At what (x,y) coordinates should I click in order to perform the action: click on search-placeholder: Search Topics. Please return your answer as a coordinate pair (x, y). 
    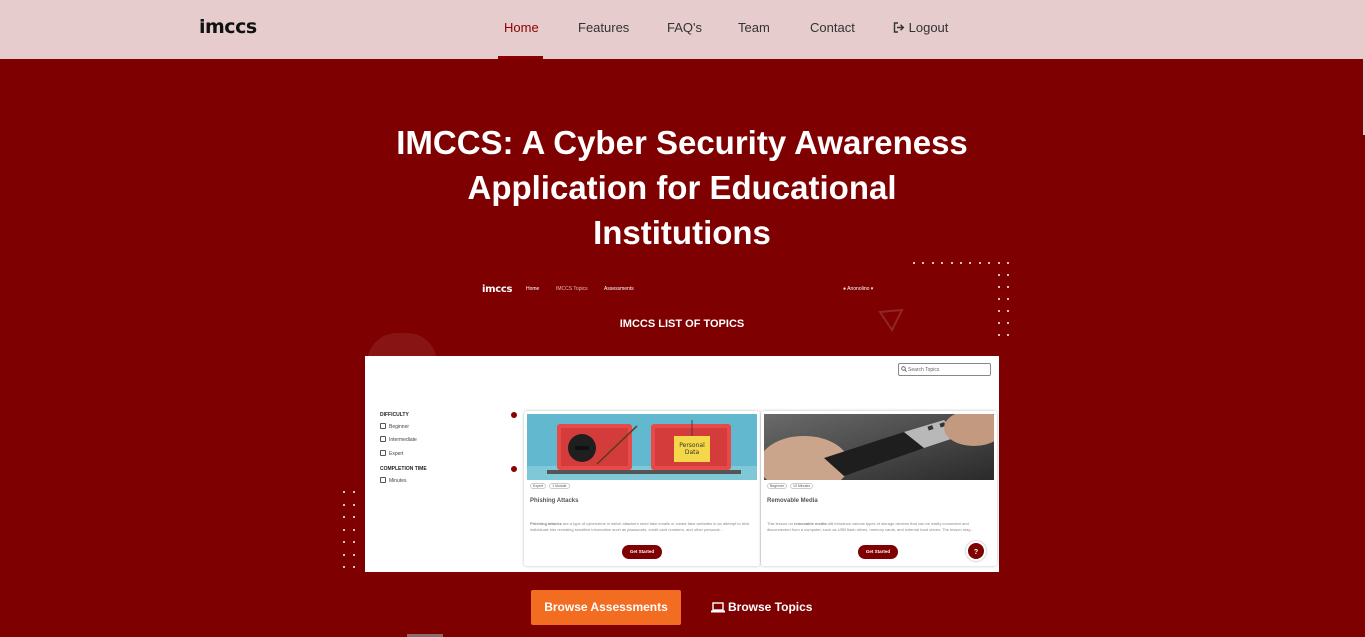
    Looking at the image, I should click on (924, 370).